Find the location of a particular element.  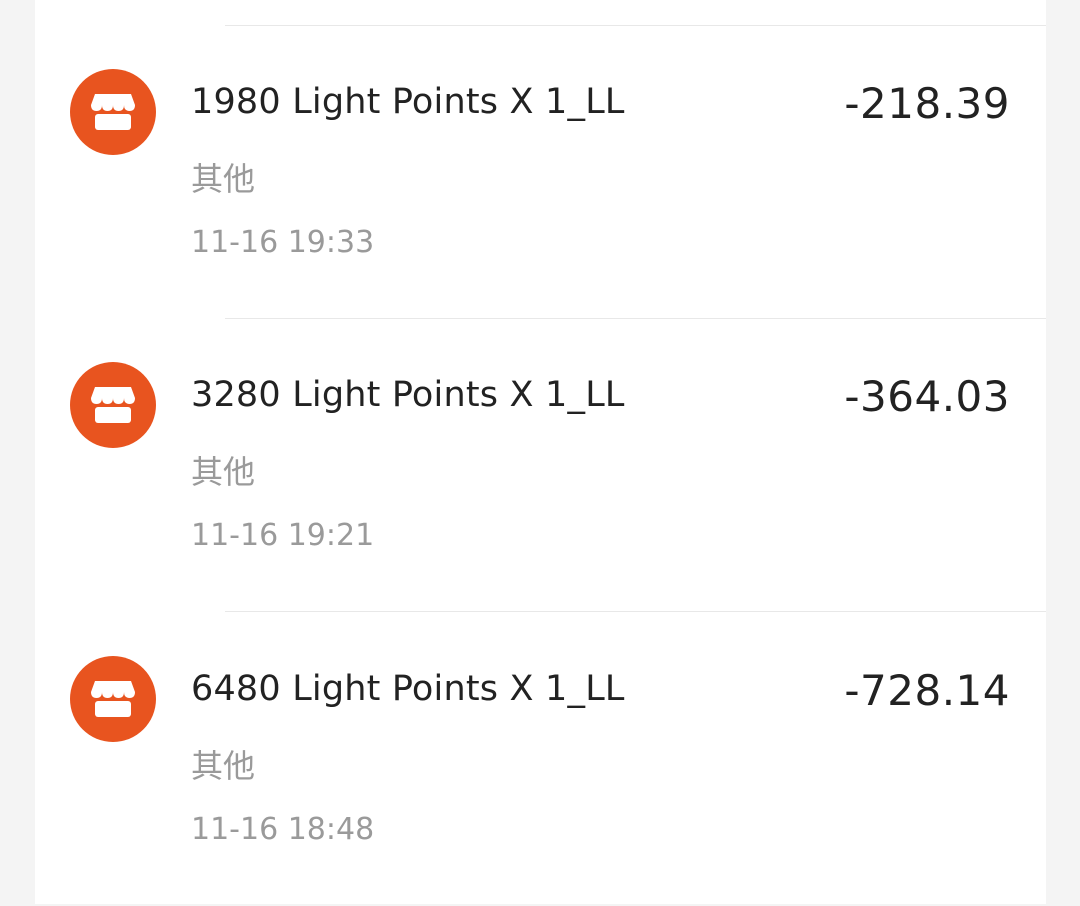

transaction-time: 11-16 19:21 is located at coordinates (283, 535).